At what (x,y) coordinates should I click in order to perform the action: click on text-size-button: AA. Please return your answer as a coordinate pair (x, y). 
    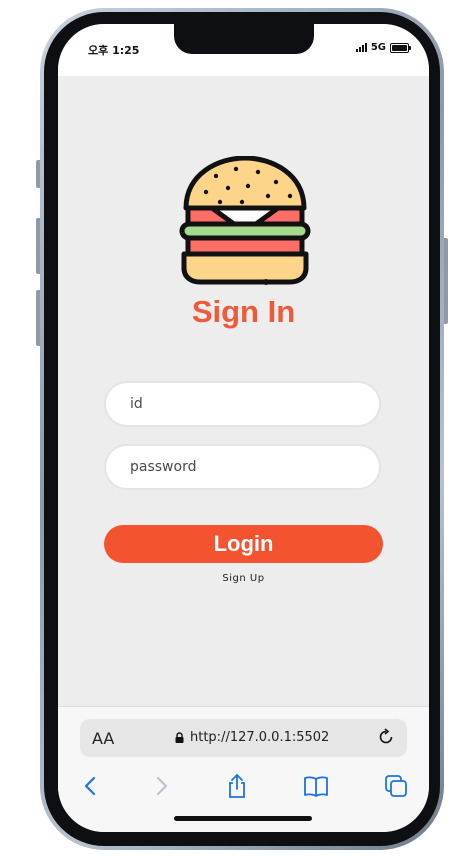
    Looking at the image, I should click on (103, 738).